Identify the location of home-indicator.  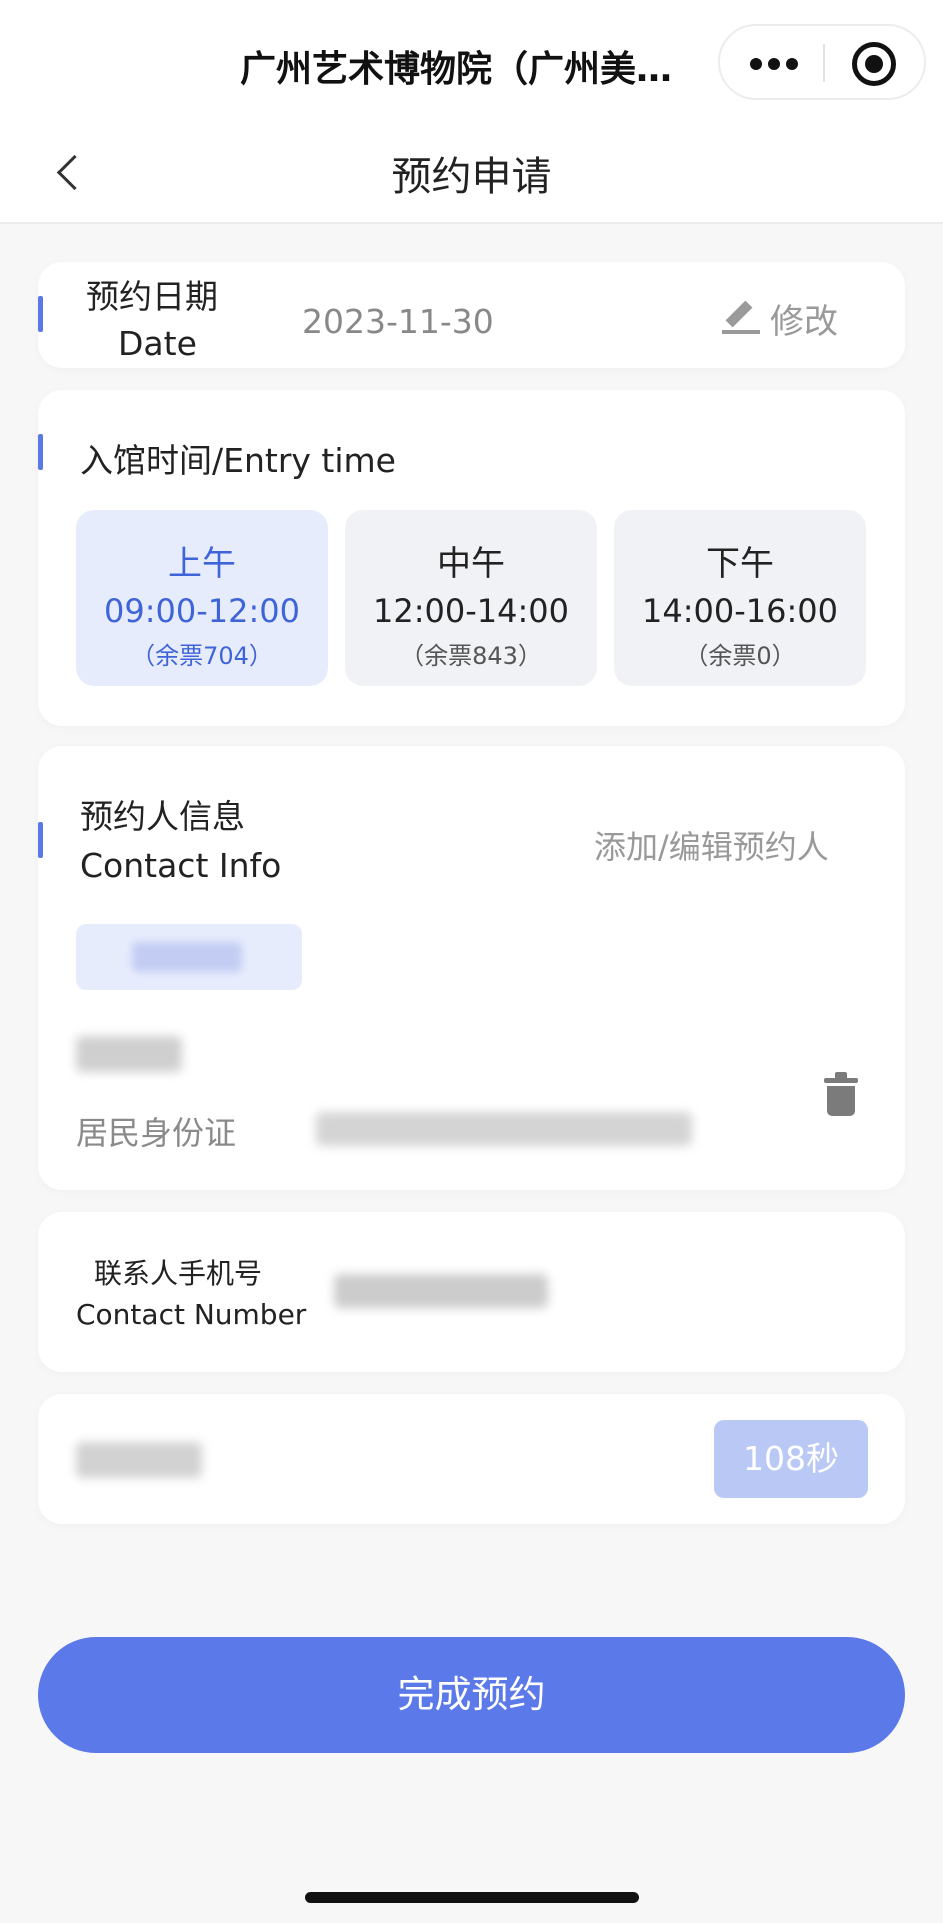
(472, 1897).